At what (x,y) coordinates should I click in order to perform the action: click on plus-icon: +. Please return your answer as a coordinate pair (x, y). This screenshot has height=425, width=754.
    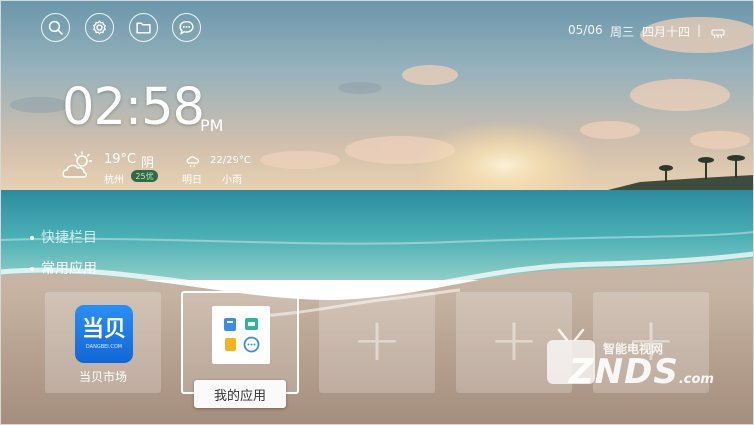
    Looking at the image, I should click on (377, 340).